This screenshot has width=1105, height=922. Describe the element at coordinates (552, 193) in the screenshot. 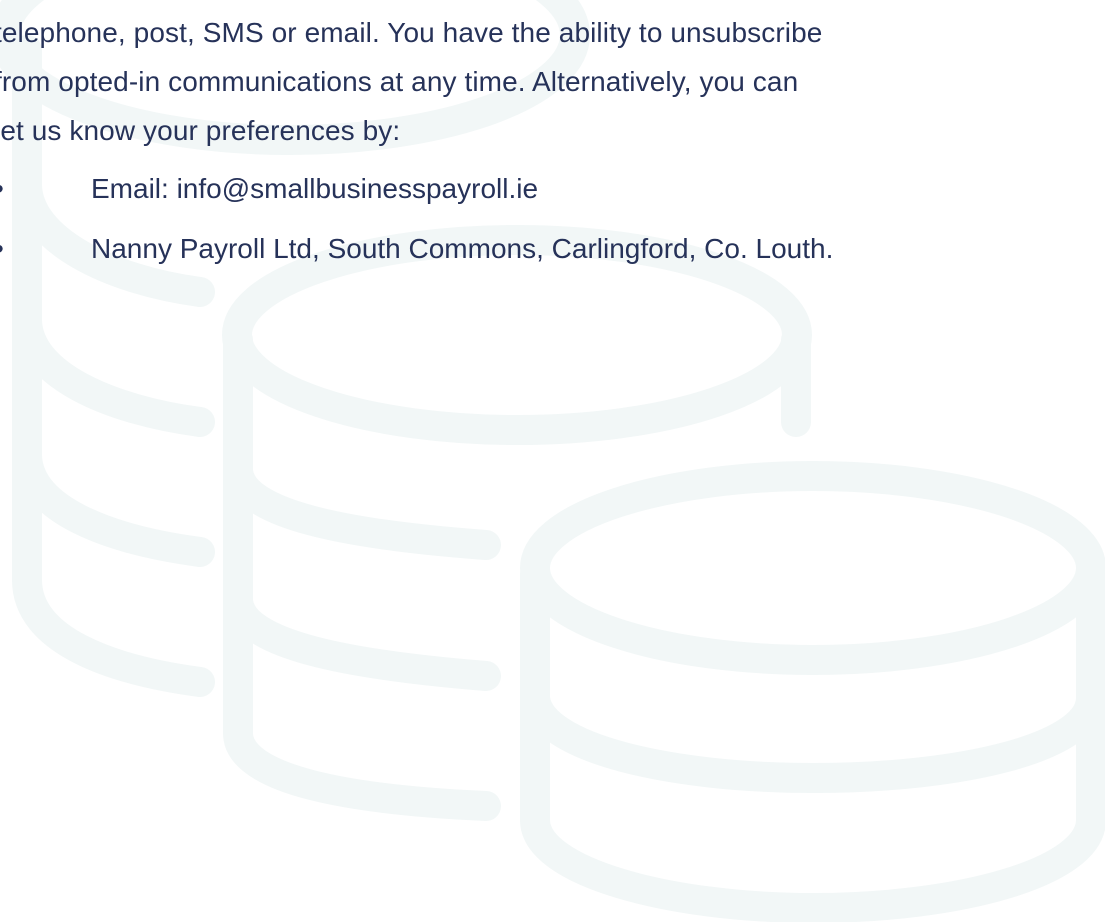

I see `email-contact-item: • Email: info@smallbusinesspayroll.ie` at that location.